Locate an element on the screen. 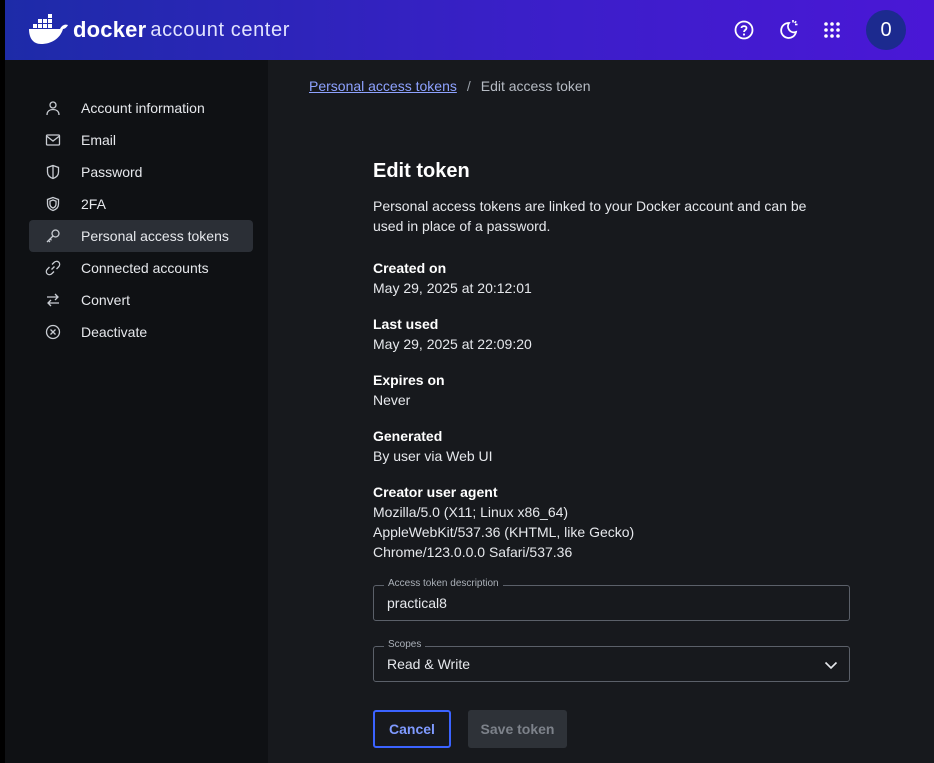 The height and width of the screenshot is (763, 934). sidebar-item-password: Password is located at coordinates (141, 172).